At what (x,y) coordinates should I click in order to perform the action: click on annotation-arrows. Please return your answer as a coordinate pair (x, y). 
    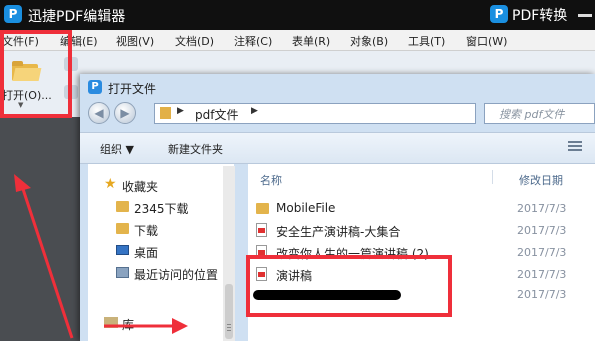
    Looking at the image, I should click on (101, 256).